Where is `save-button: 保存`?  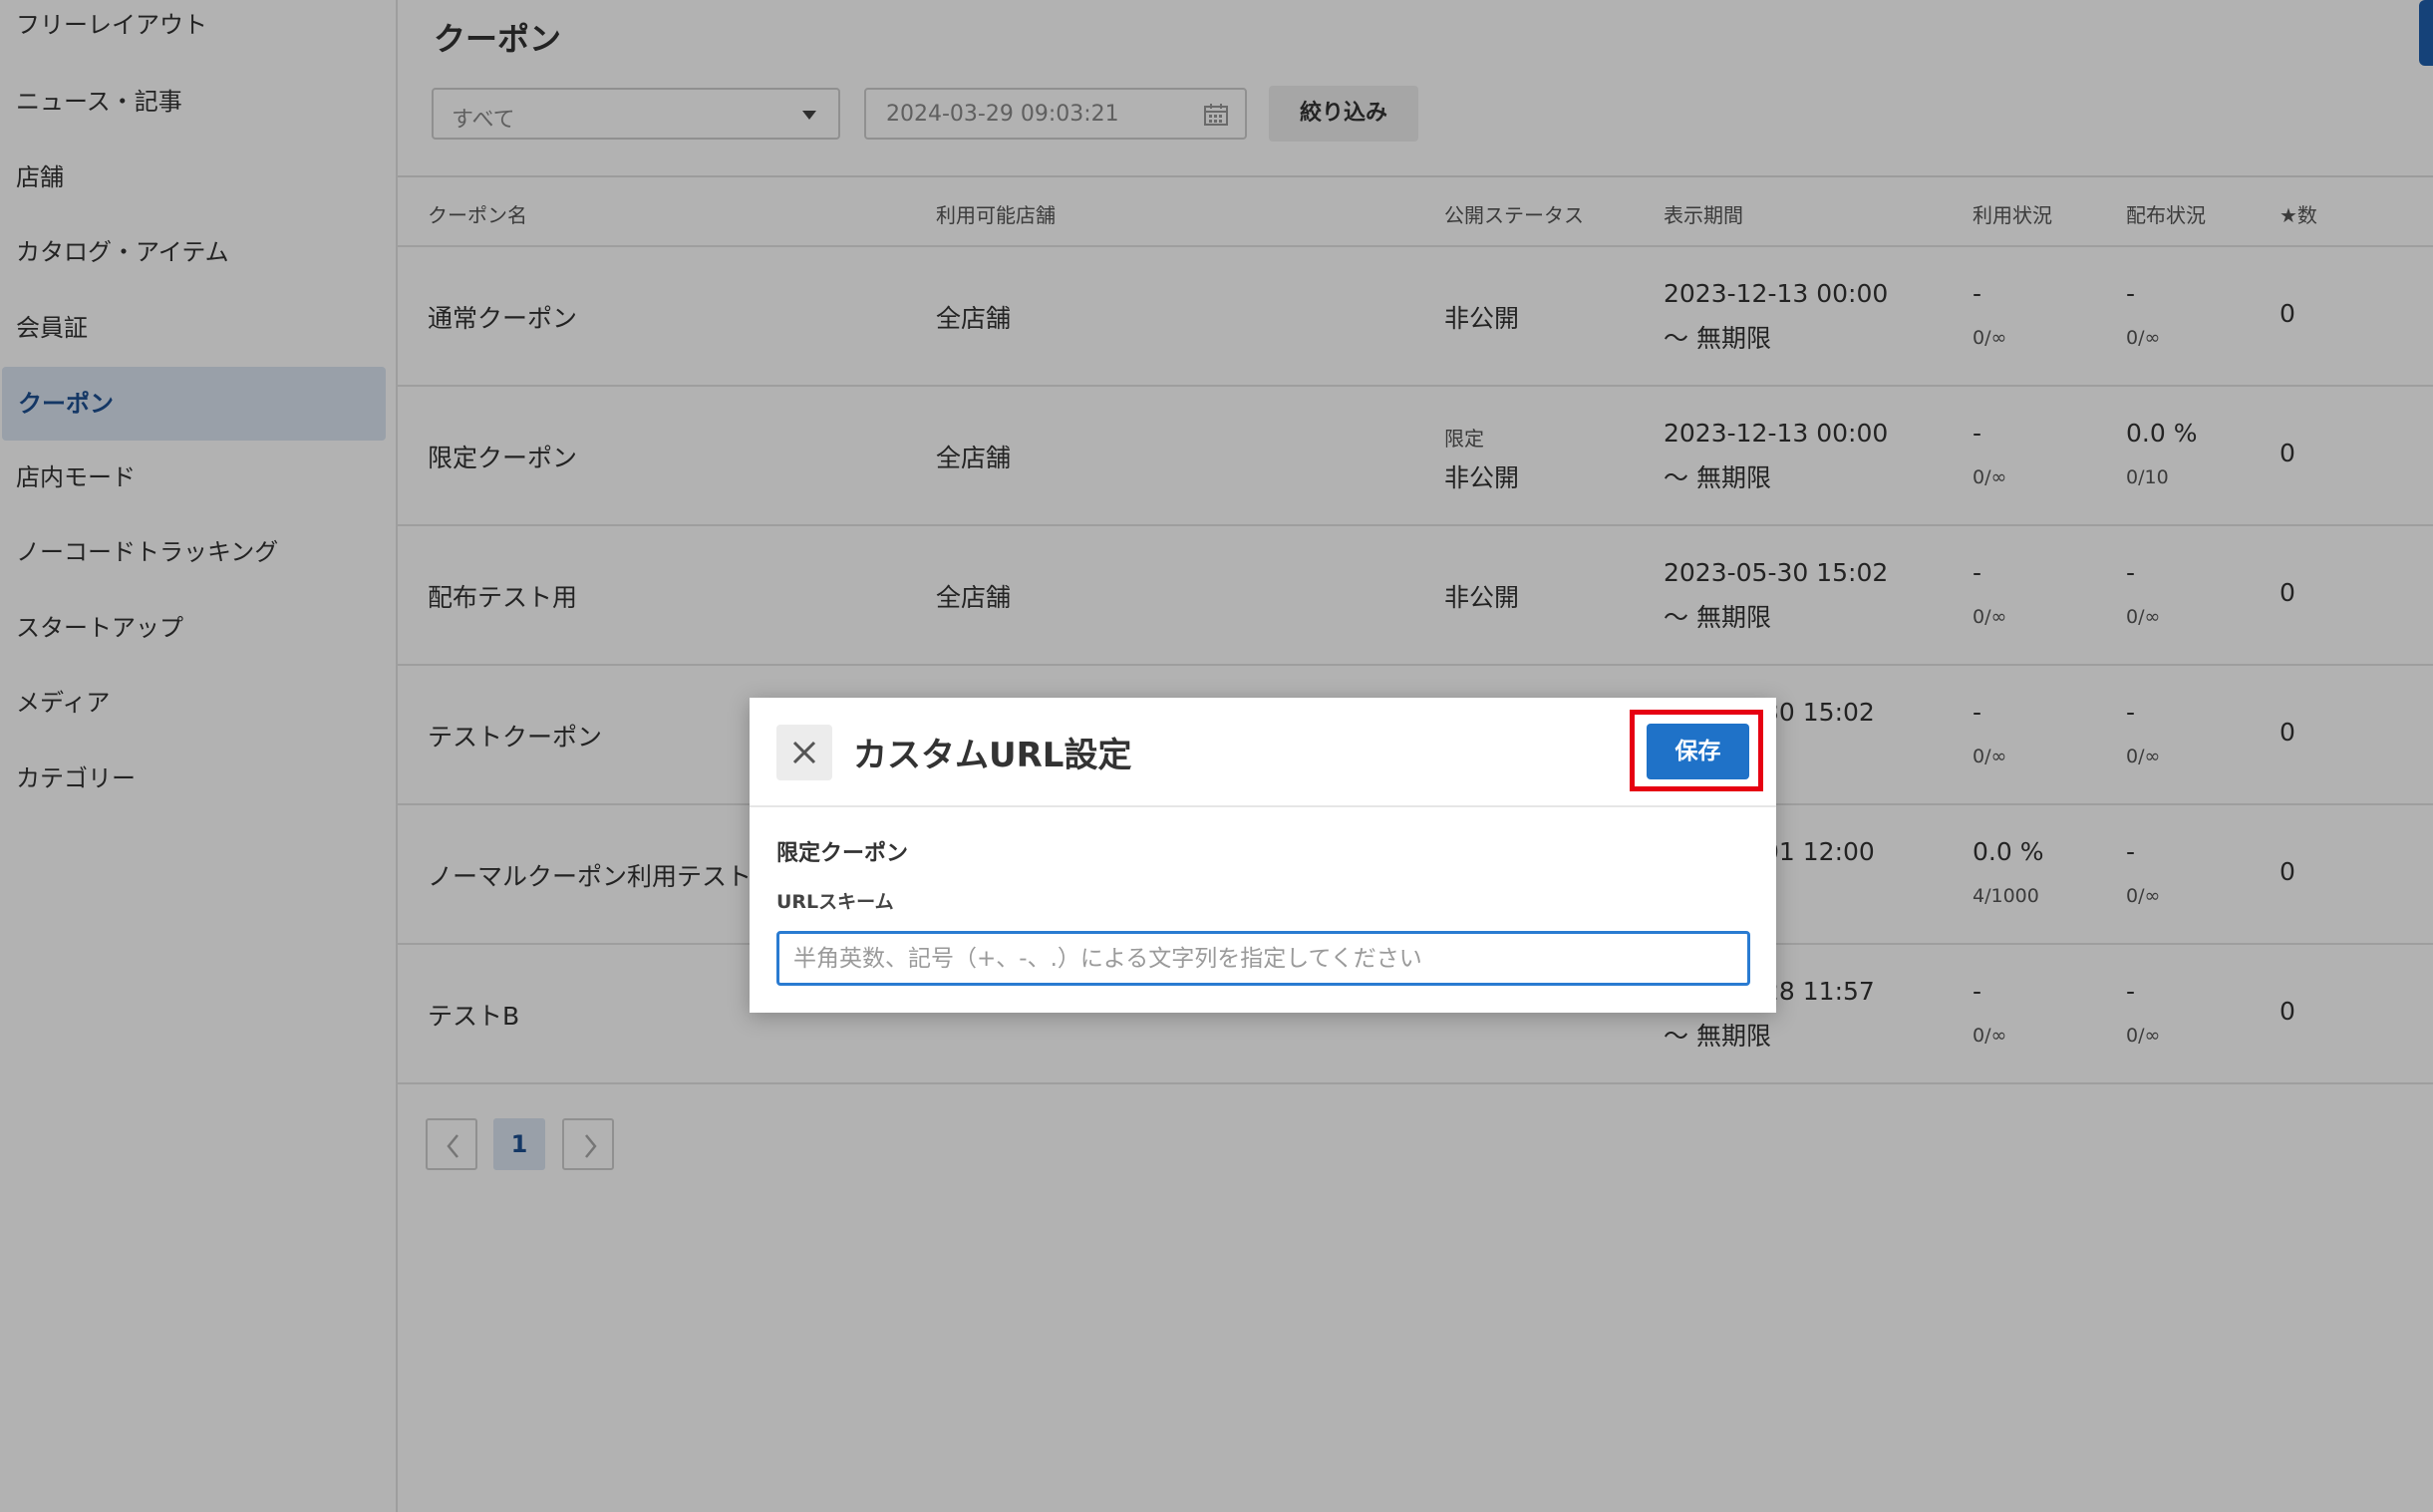
save-button: 保存 is located at coordinates (1698, 752).